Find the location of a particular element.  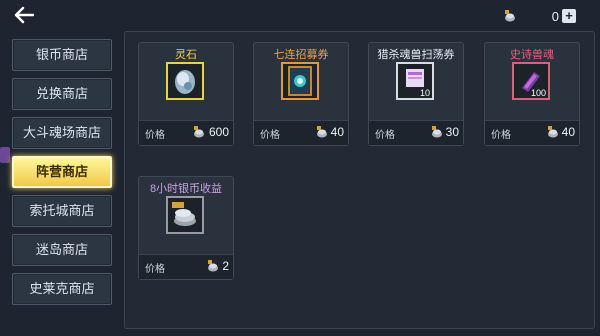

silver-coins-icon is located at coordinates (184, 214).